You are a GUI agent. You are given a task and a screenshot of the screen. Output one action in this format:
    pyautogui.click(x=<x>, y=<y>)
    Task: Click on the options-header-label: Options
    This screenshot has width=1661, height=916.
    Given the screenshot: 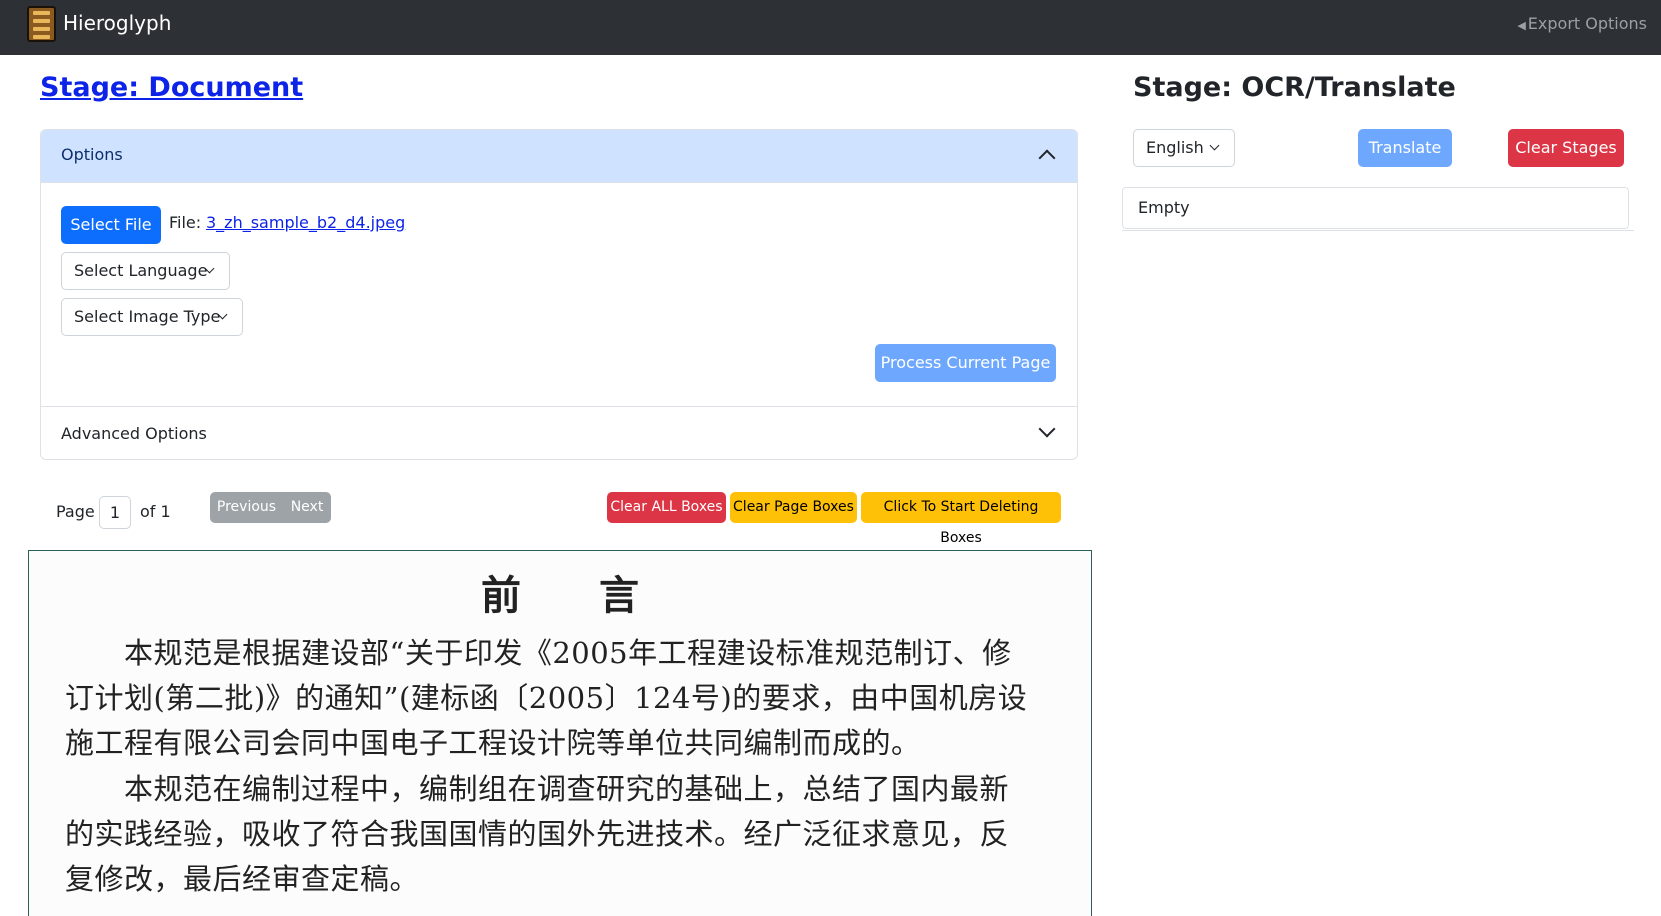 What is the action you would take?
    pyautogui.click(x=92, y=154)
    